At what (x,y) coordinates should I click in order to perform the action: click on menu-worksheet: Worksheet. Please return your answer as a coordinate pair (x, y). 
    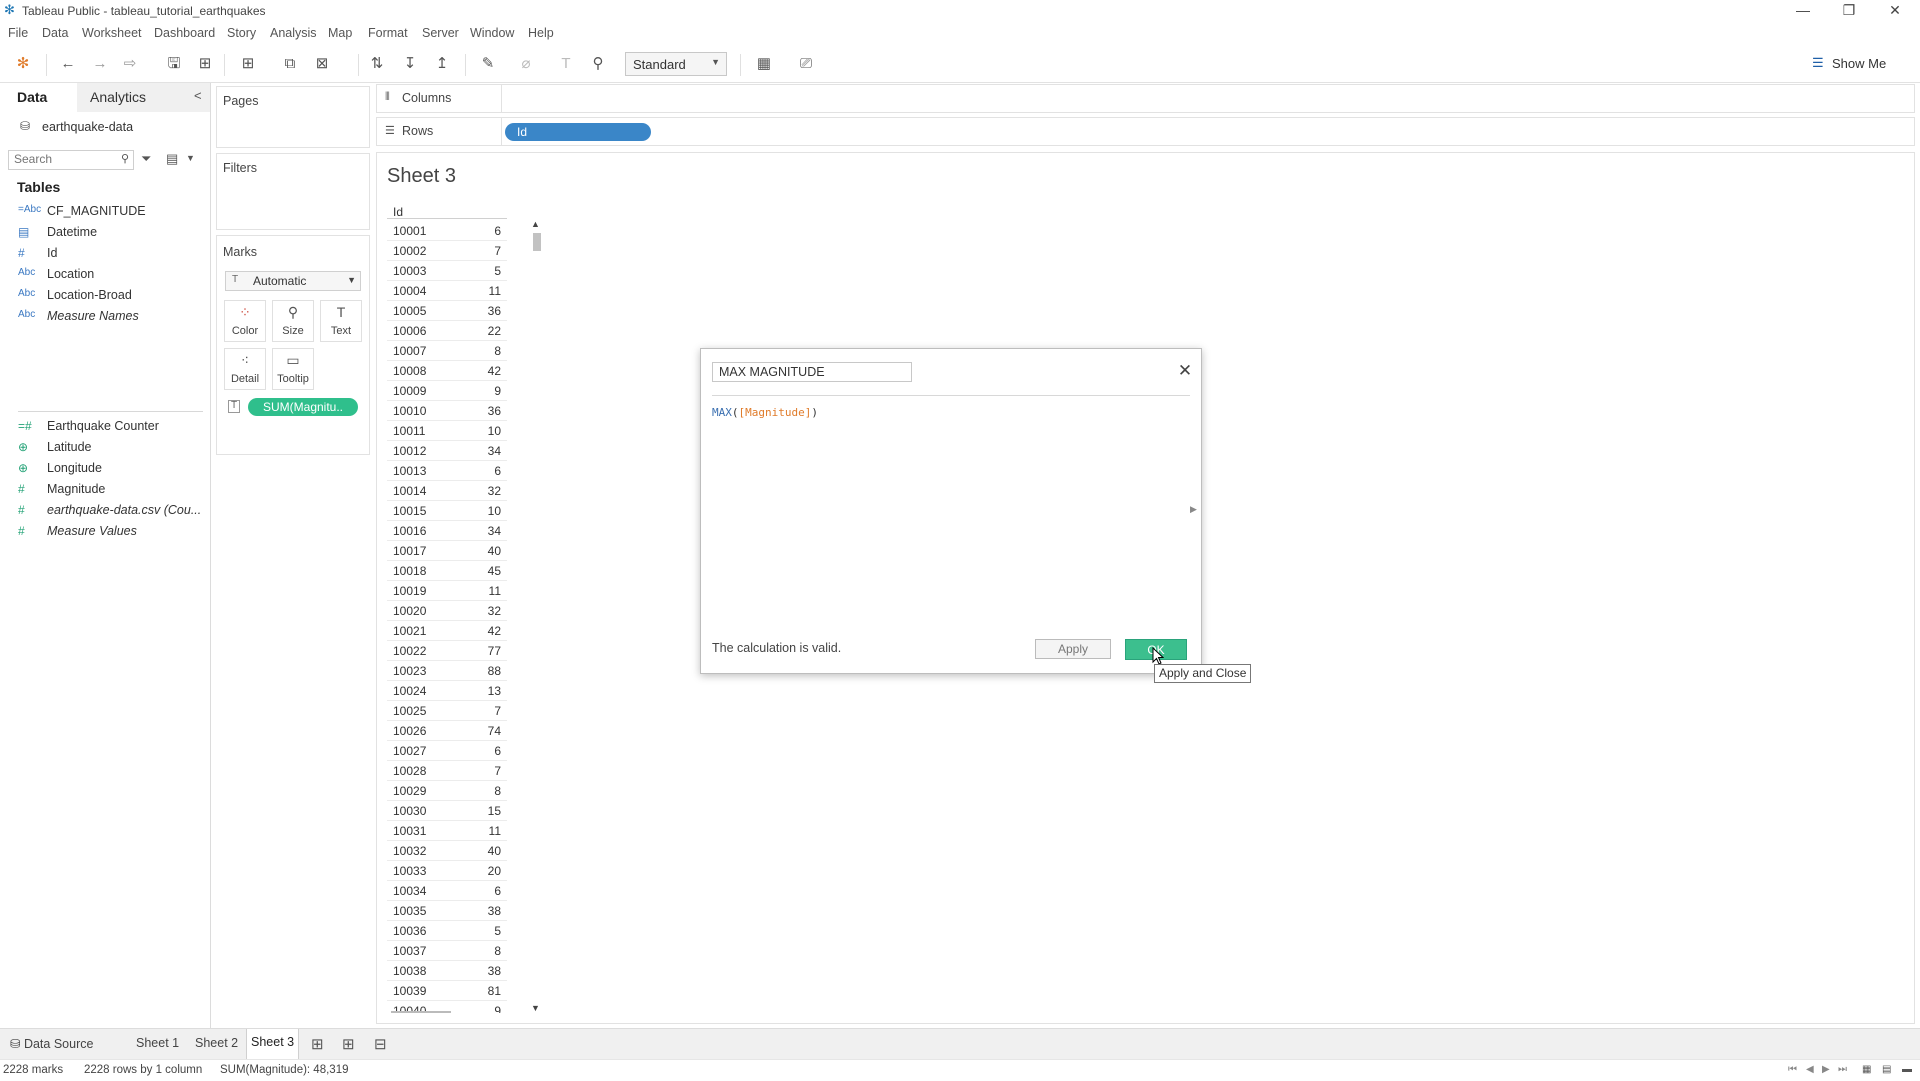
    Looking at the image, I should click on (112, 33).